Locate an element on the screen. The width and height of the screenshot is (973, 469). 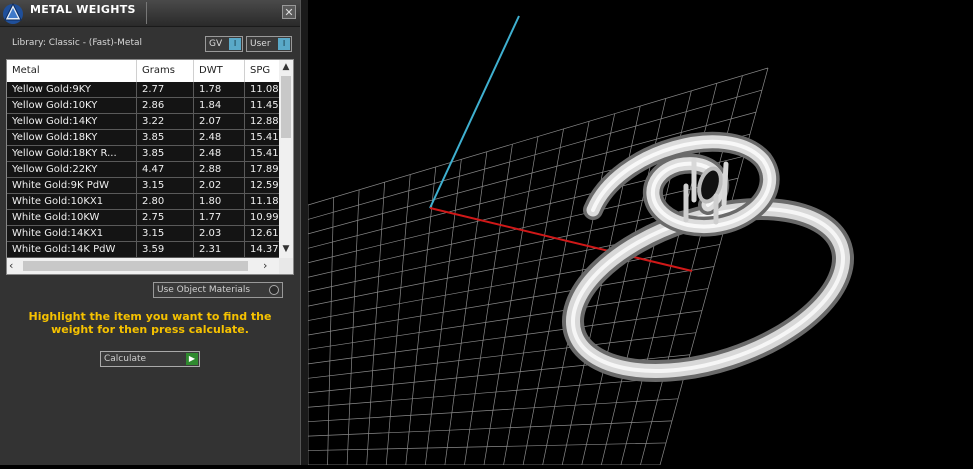
cell-spg: 11.45 is located at coordinates (264, 105).